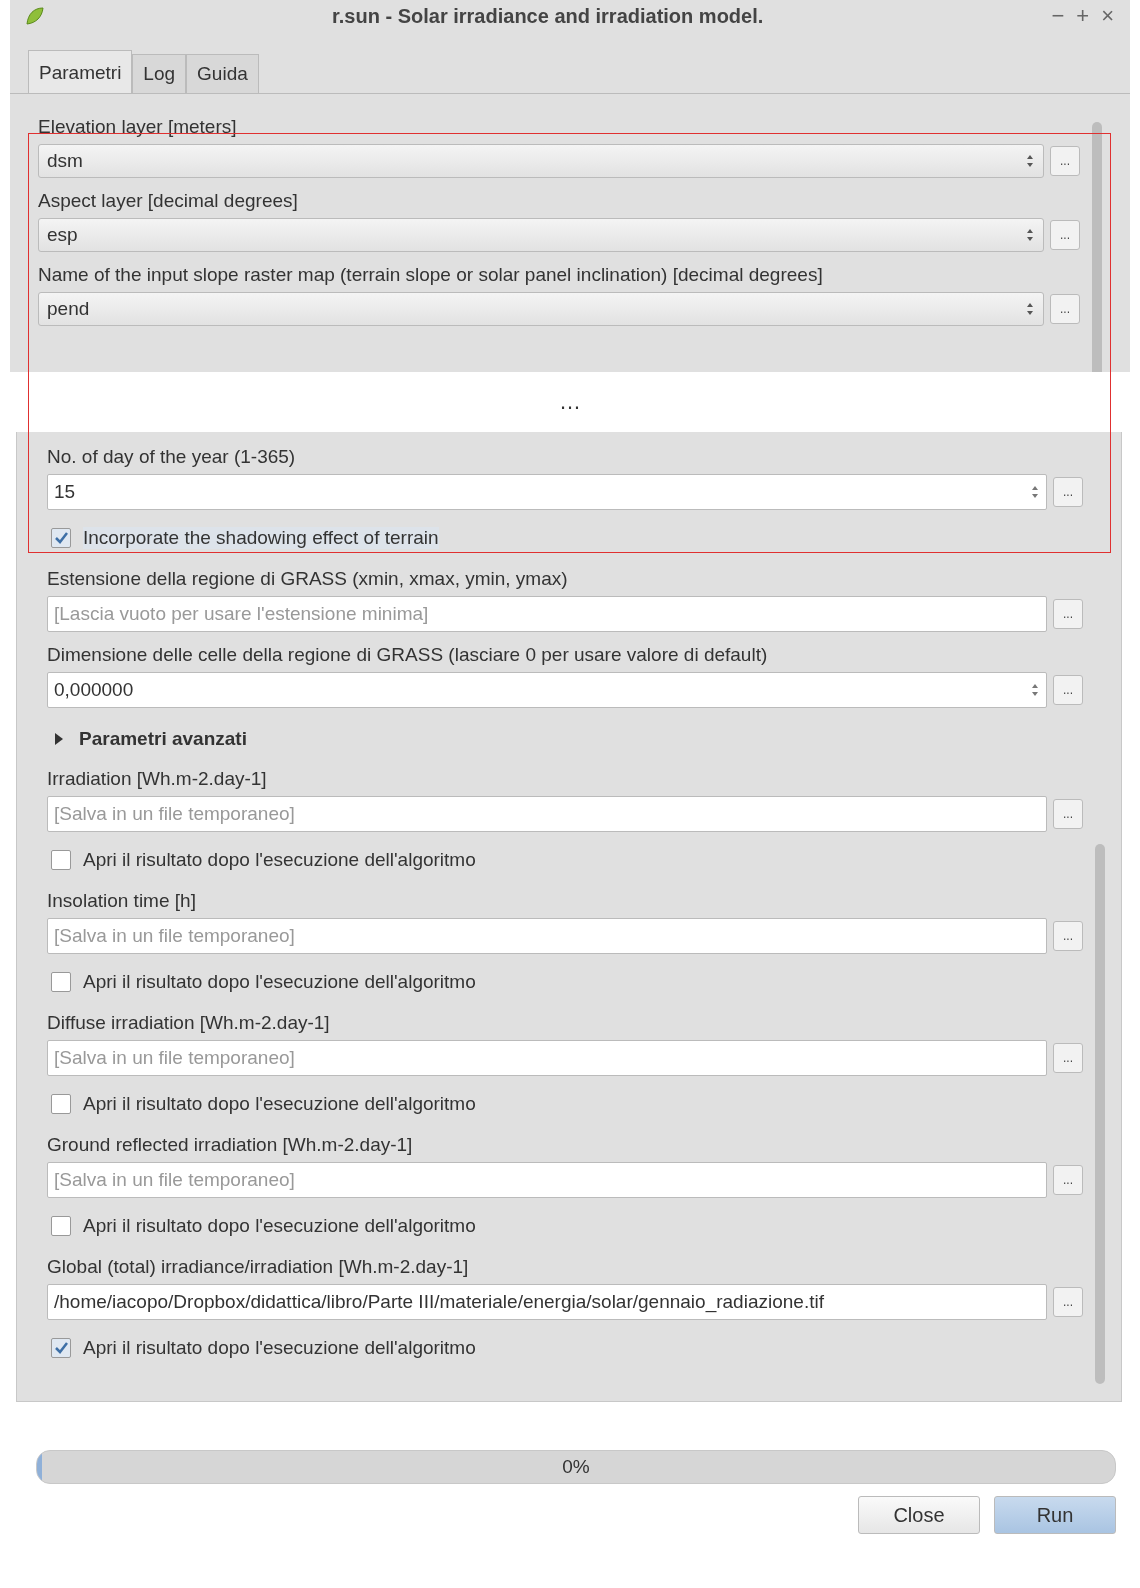 Image resolution: width=1140 pixels, height=1588 pixels. Describe the element at coordinates (163, 739) in the screenshot. I see `section-header: Parametri avanzati` at that location.